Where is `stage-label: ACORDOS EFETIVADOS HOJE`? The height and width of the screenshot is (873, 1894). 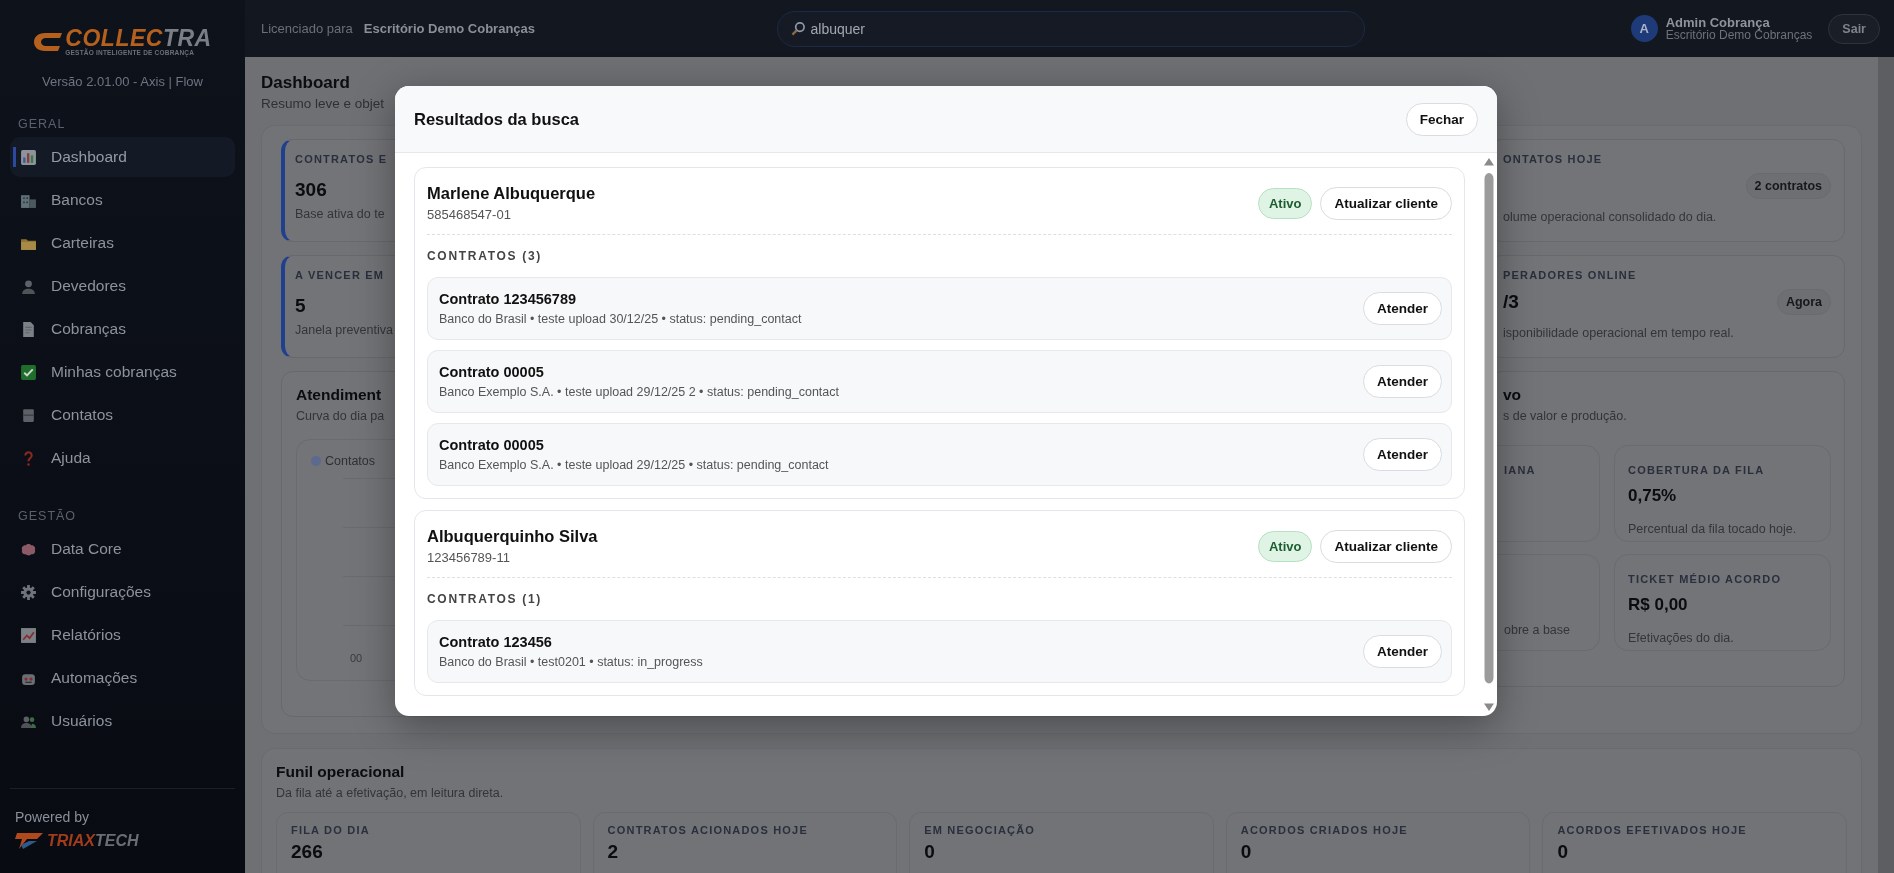 stage-label: ACORDOS EFETIVADOS HOJE is located at coordinates (1652, 830).